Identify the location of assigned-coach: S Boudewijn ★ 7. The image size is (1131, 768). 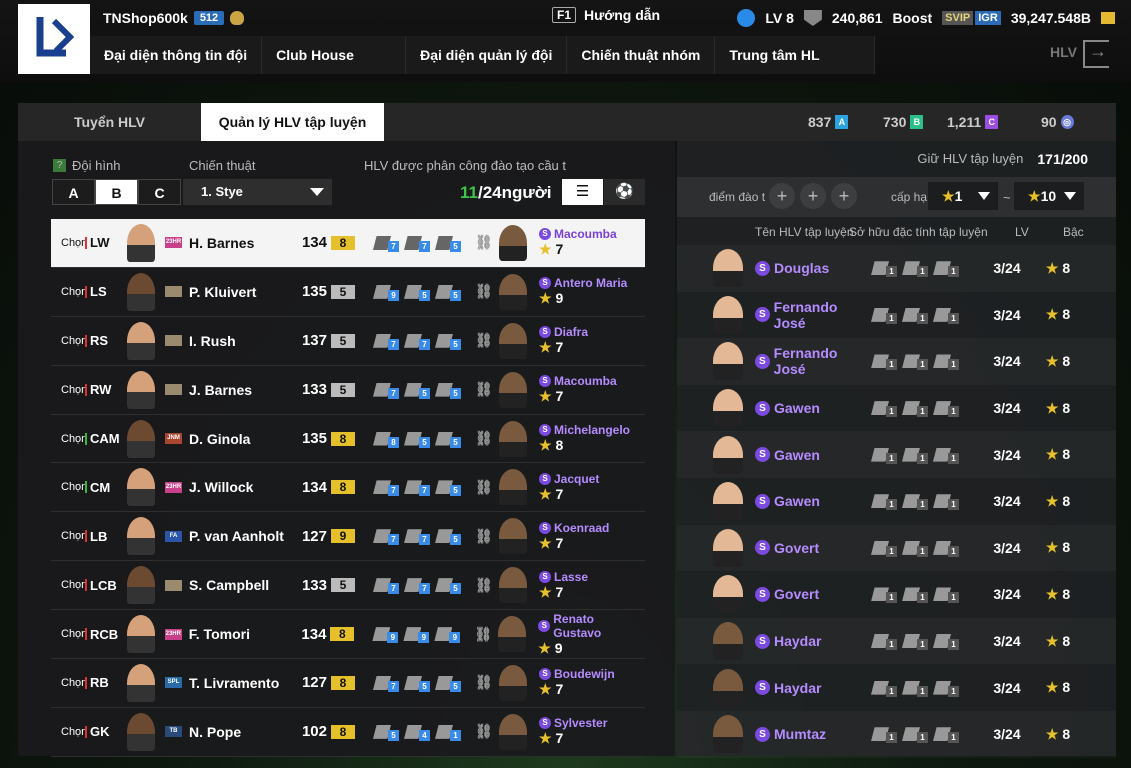
(577, 682).